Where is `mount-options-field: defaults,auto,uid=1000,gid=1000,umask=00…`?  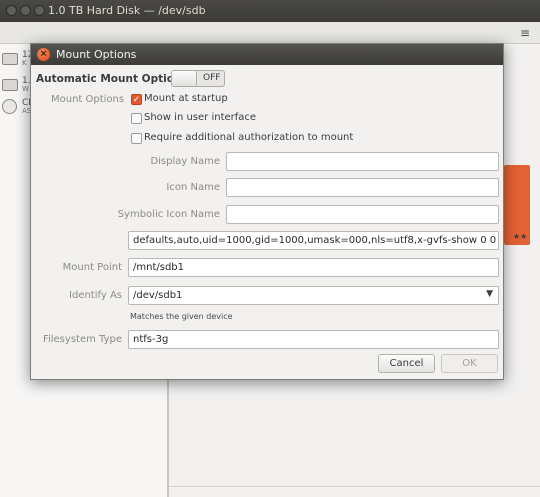
mount-options-field: defaults,auto,uid=1000,gid=1000,umask=00… is located at coordinates (313, 240).